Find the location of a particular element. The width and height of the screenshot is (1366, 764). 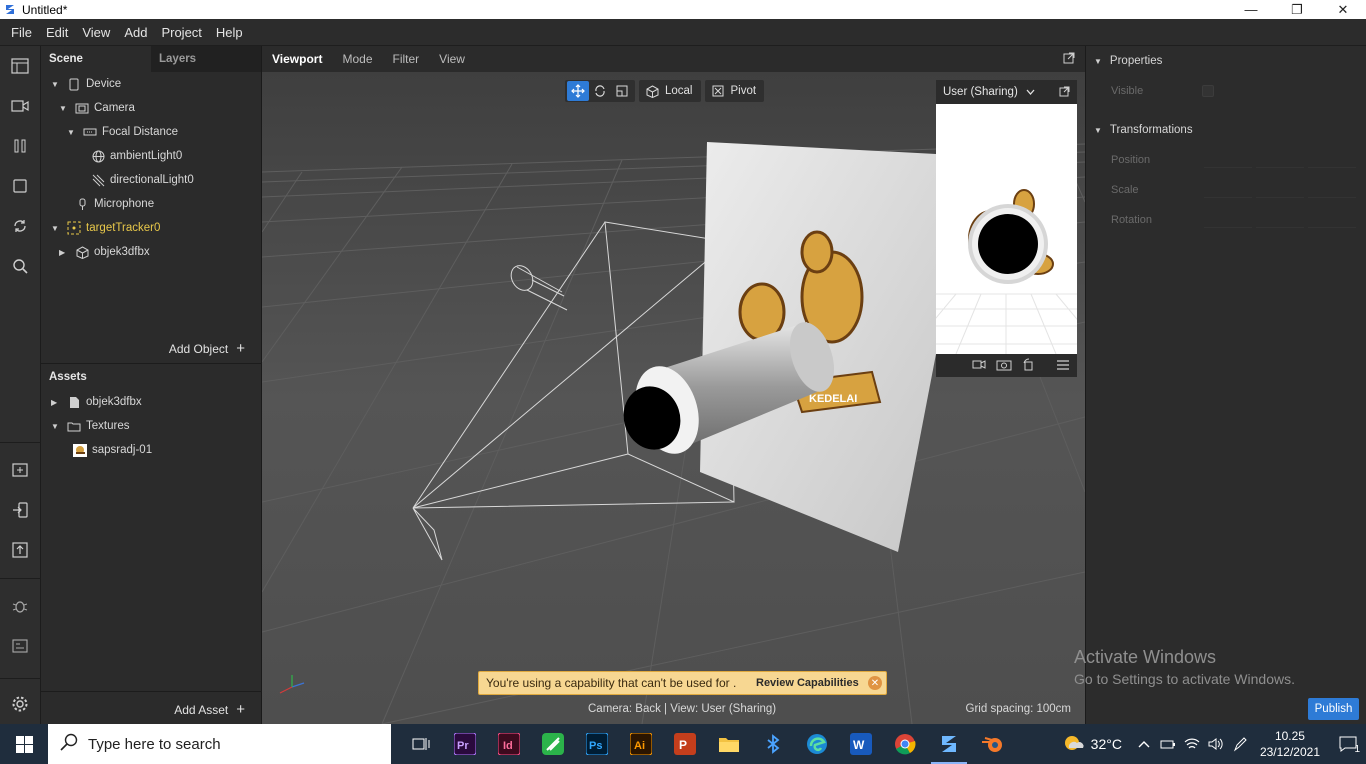

menu-view: View is located at coordinates (96, 32).